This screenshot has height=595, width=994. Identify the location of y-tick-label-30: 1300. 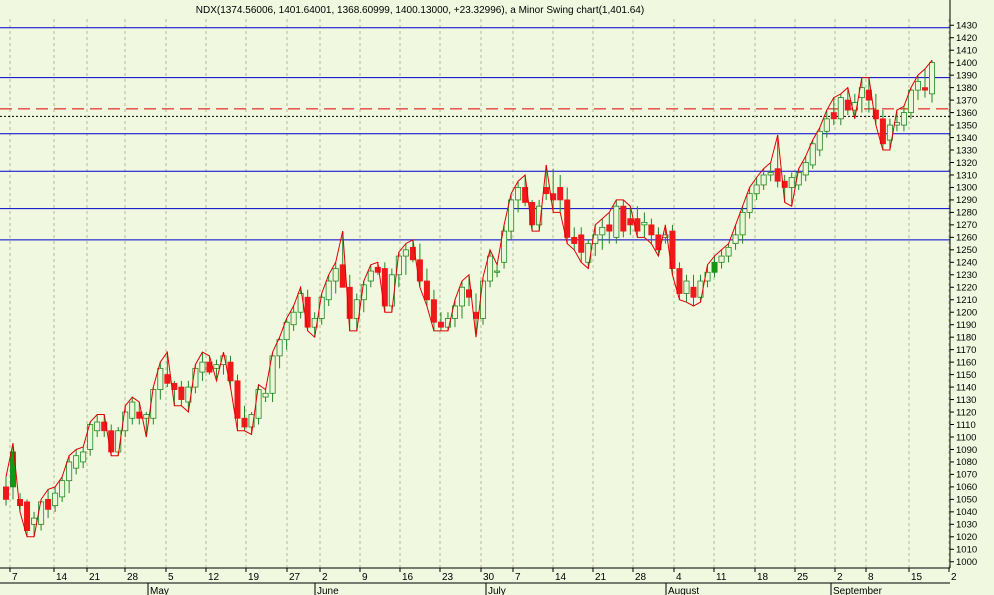
(966, 188).